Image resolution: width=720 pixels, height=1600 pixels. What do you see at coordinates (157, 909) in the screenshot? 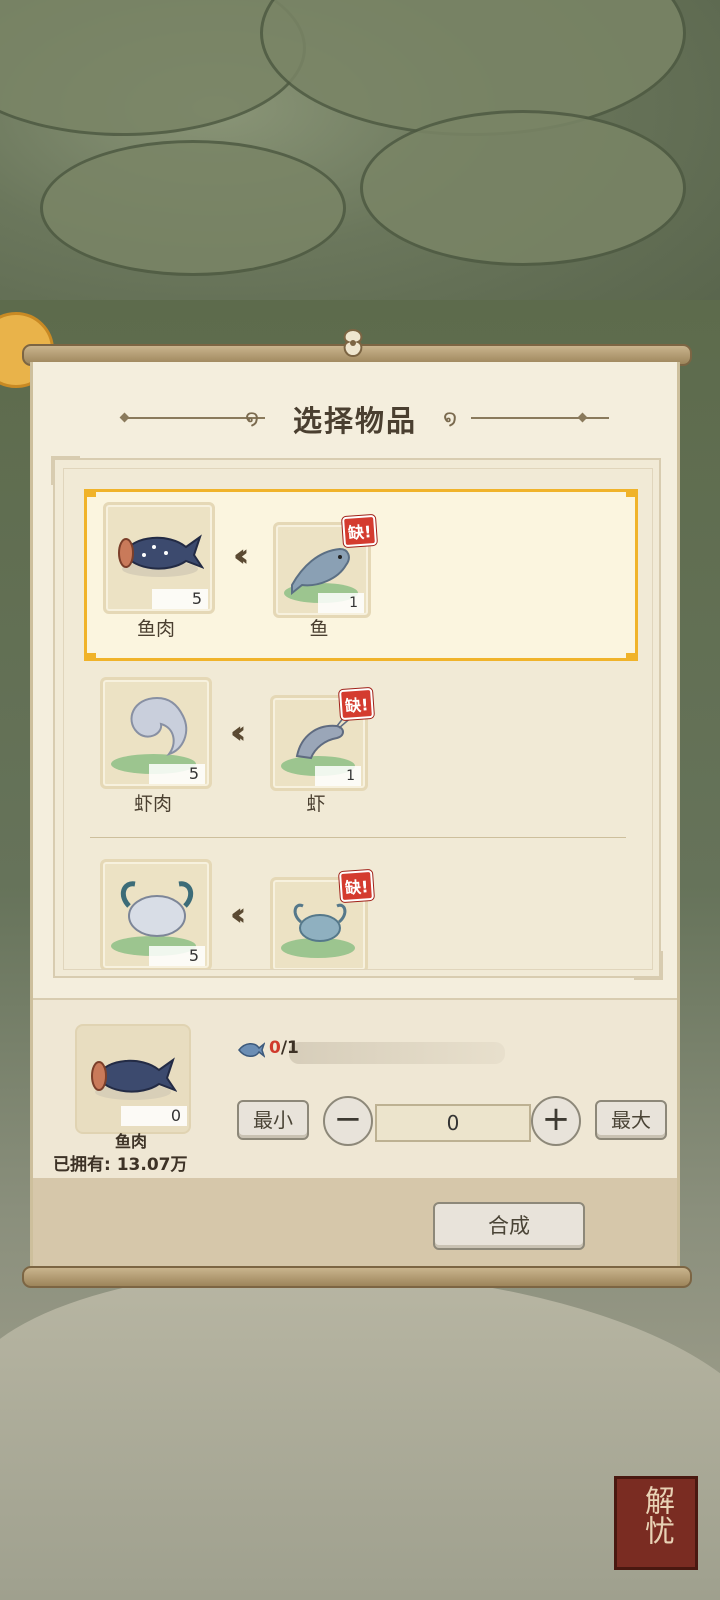
I see `crab-meat-icon` at bounding box center [157, 909].